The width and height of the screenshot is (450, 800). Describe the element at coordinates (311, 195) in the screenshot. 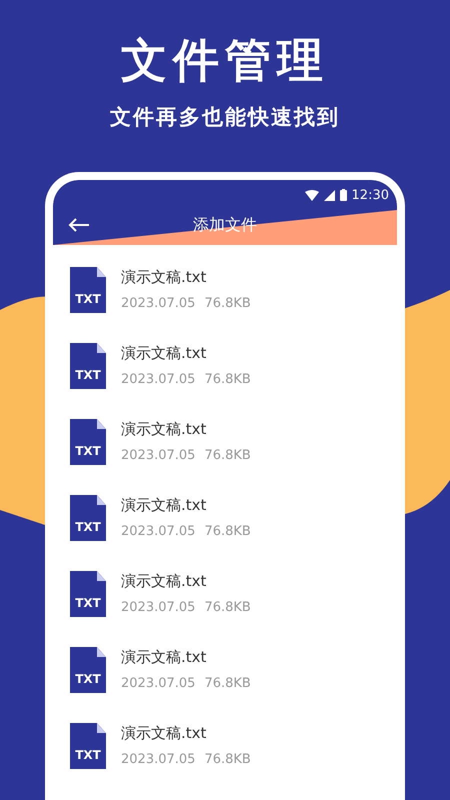

I see `wifi-icon` at that location.